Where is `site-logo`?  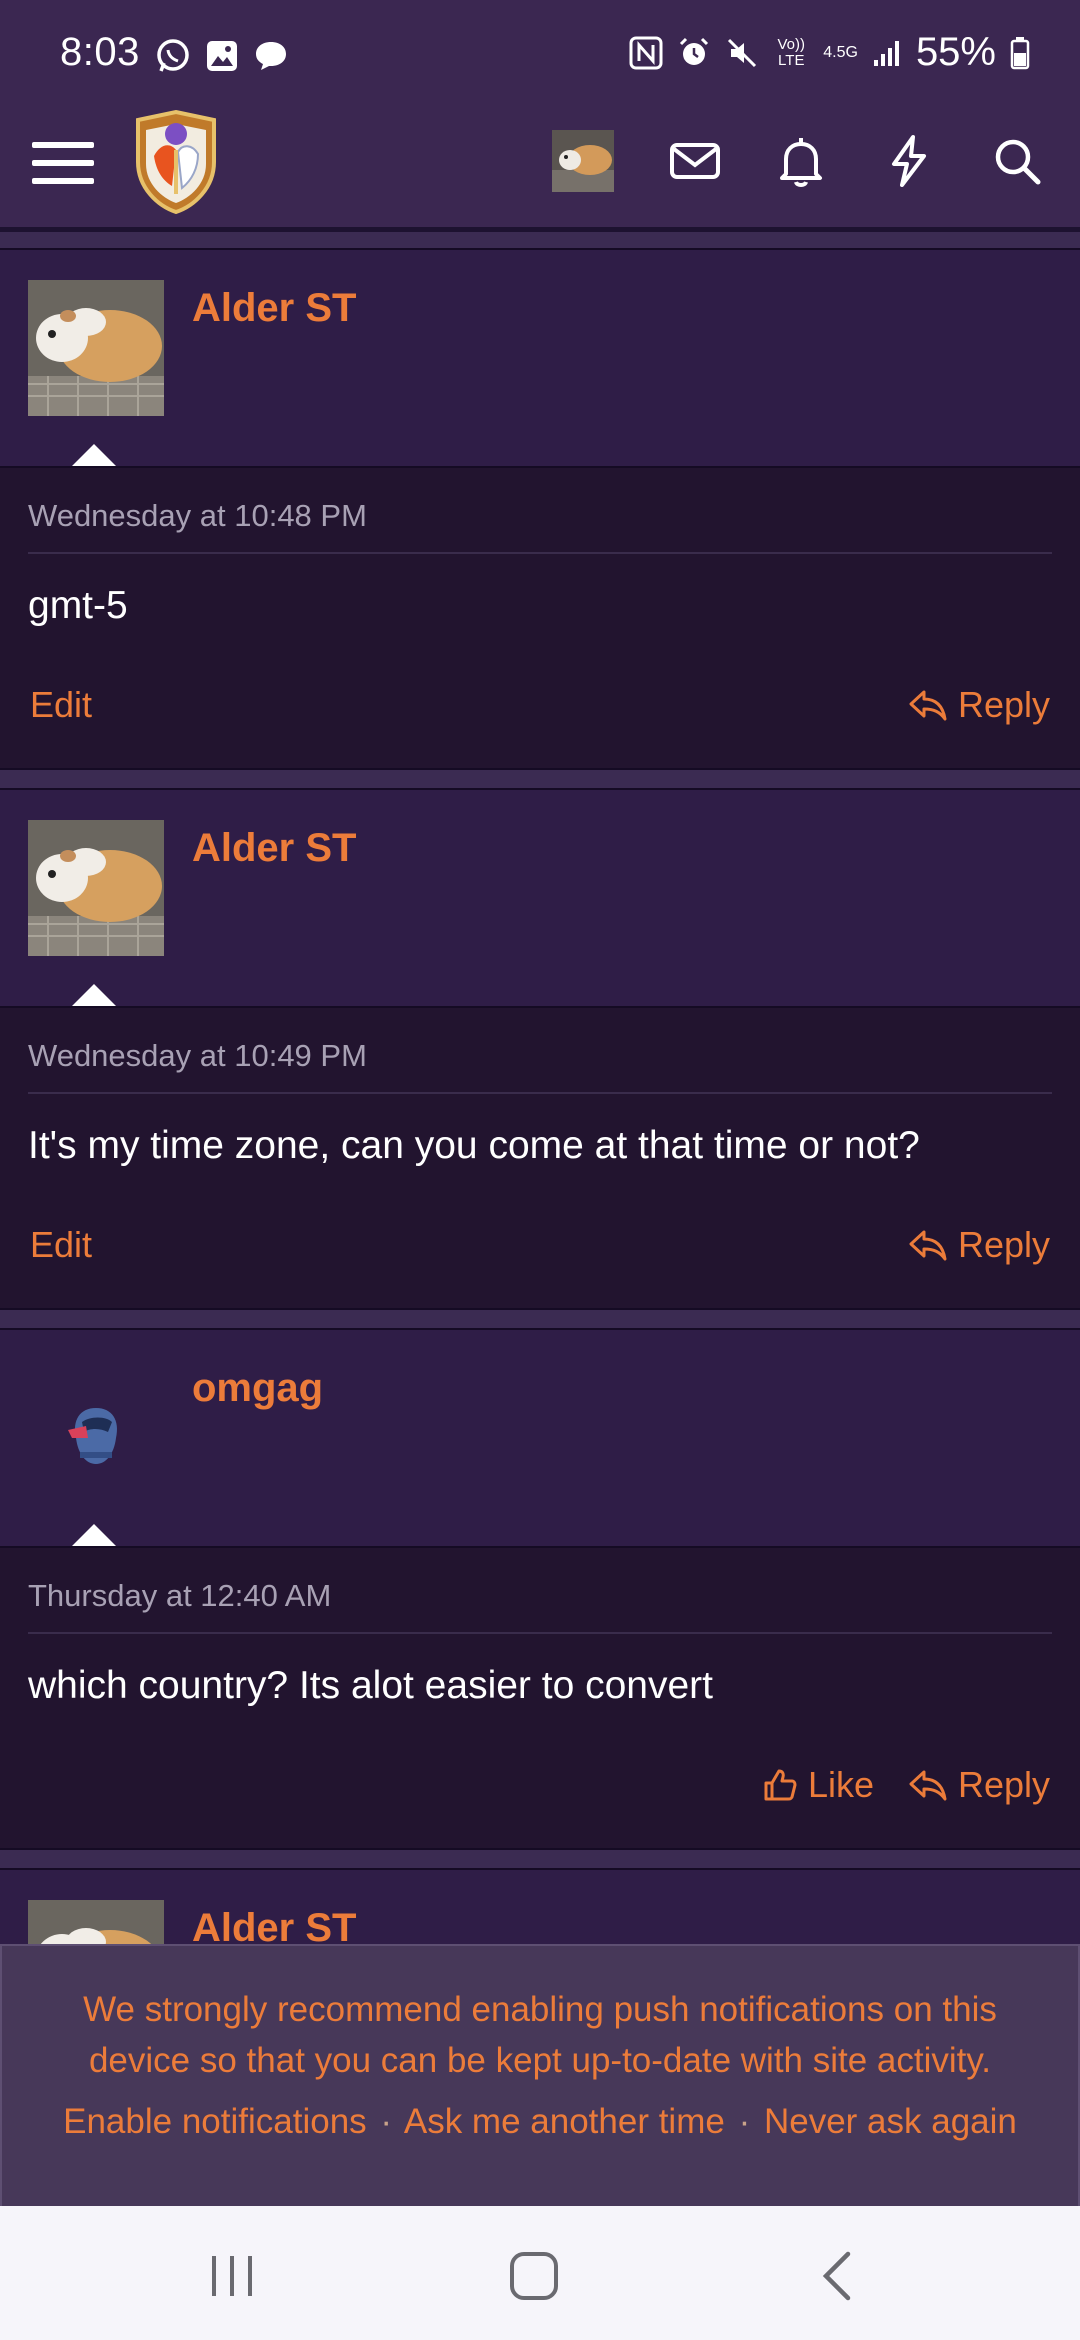 site-logo is located at coordinates (176, 162).